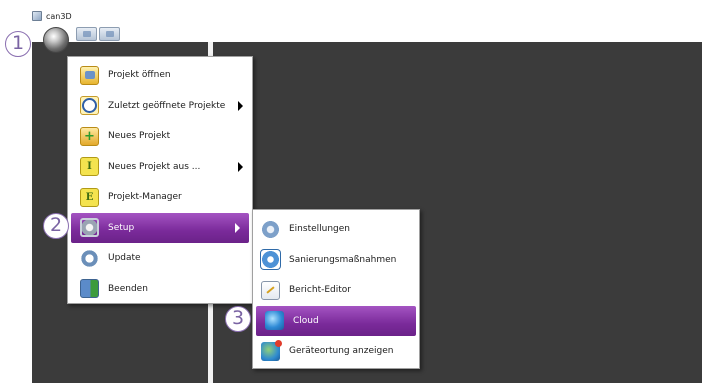 The width and height of the screenshot is (702, 383). Describe the element at coordinates (89, 75) in the screenshot. I see `folder-open-icon` at that location.